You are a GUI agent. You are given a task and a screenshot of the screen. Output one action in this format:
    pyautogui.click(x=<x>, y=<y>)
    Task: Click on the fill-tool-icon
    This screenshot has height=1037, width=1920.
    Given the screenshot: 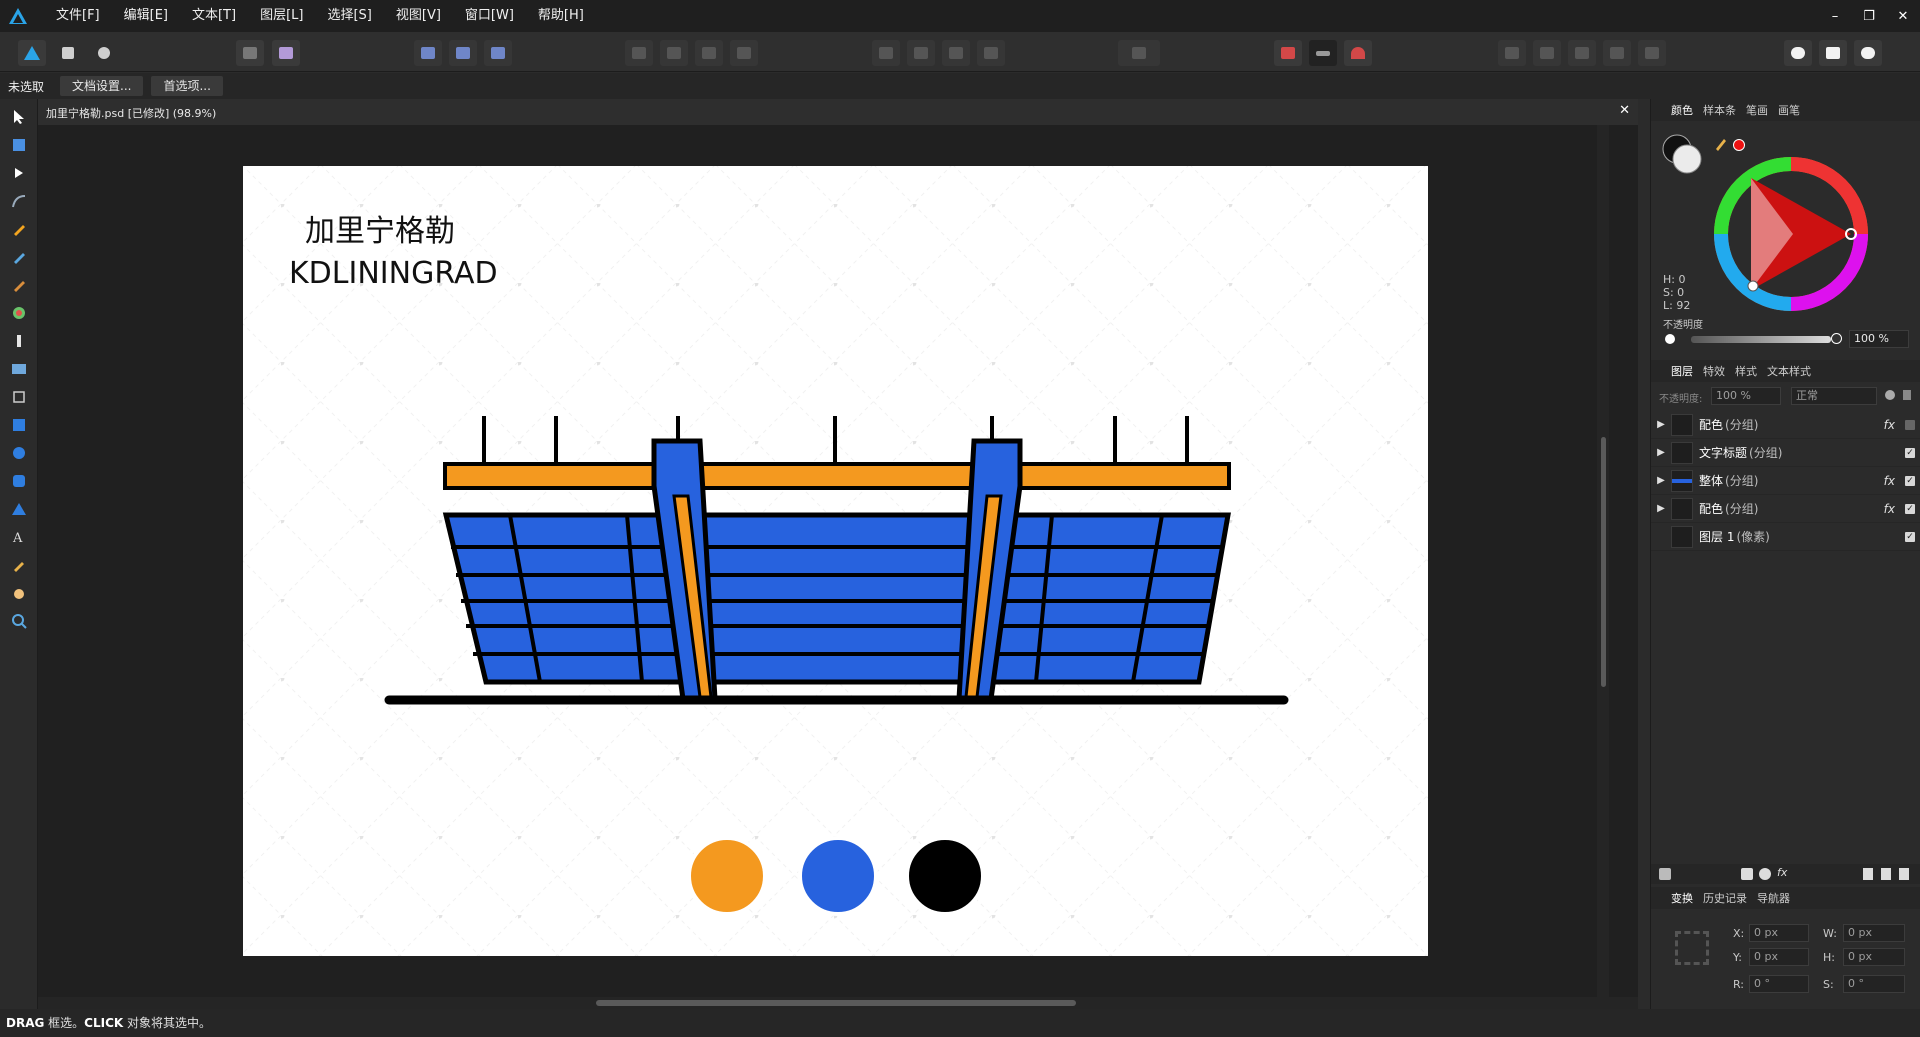 What is the action you would take?
    pyautogui.click(x=19, y=313)
    